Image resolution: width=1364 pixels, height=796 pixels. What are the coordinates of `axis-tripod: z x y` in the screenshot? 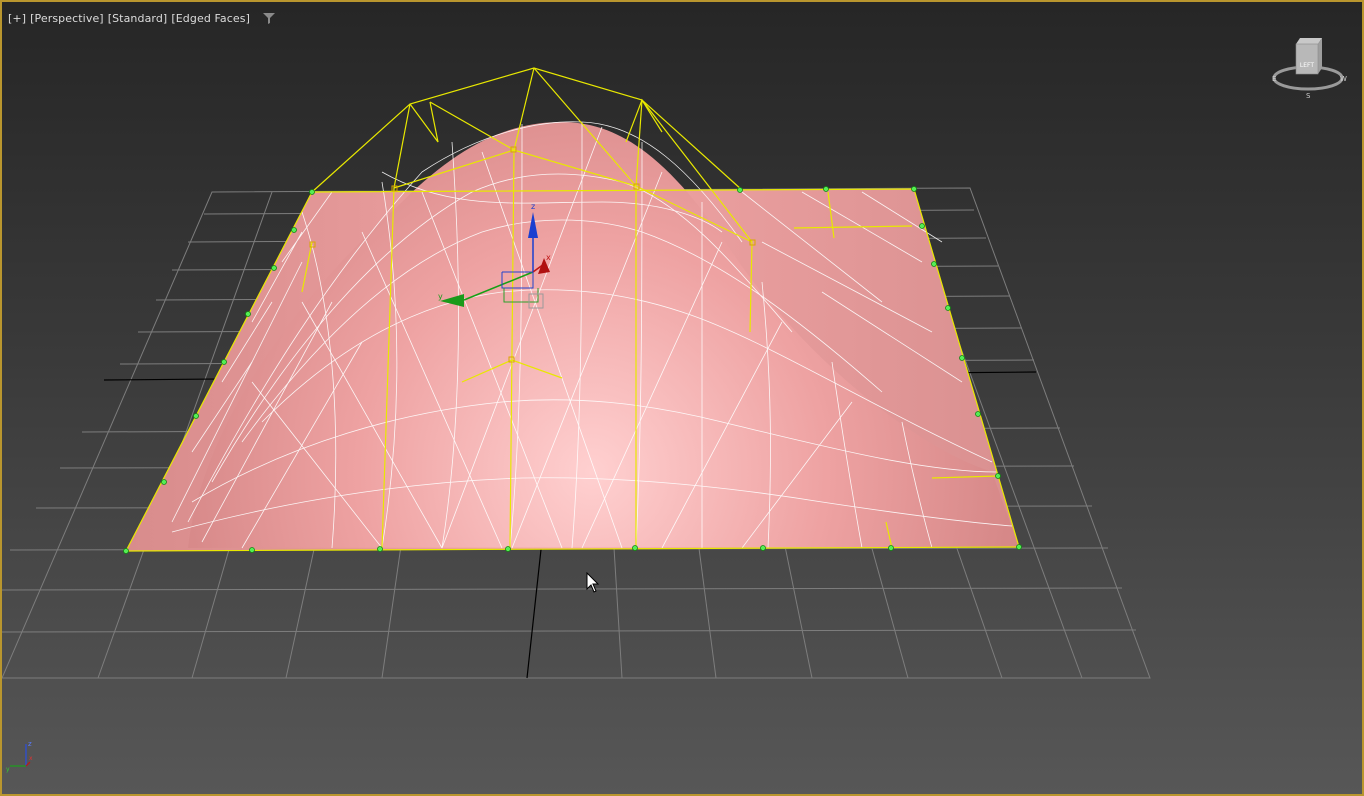 It's located at (19, 756).